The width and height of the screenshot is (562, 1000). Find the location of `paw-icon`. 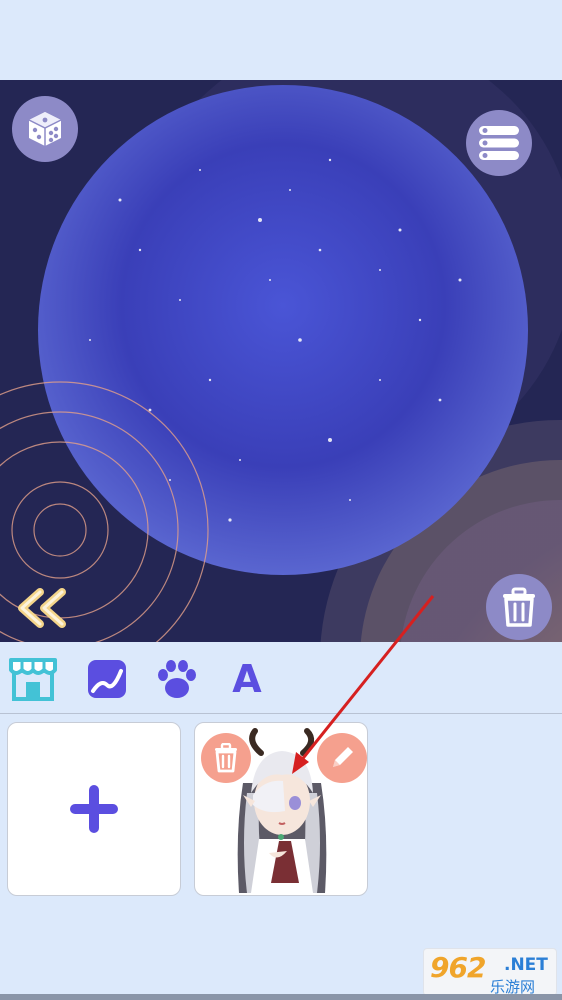

paw-icon is located at coordinates (177, 679).